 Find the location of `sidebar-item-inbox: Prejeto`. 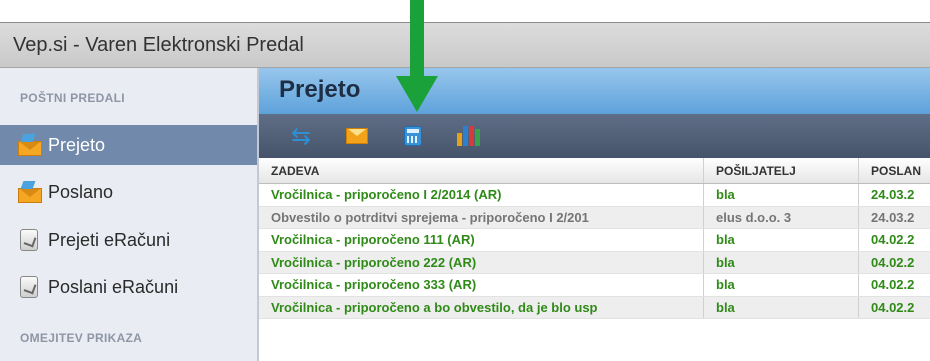

sidebar-item-inbox: Prejeto is located at coordinates (128, 145).